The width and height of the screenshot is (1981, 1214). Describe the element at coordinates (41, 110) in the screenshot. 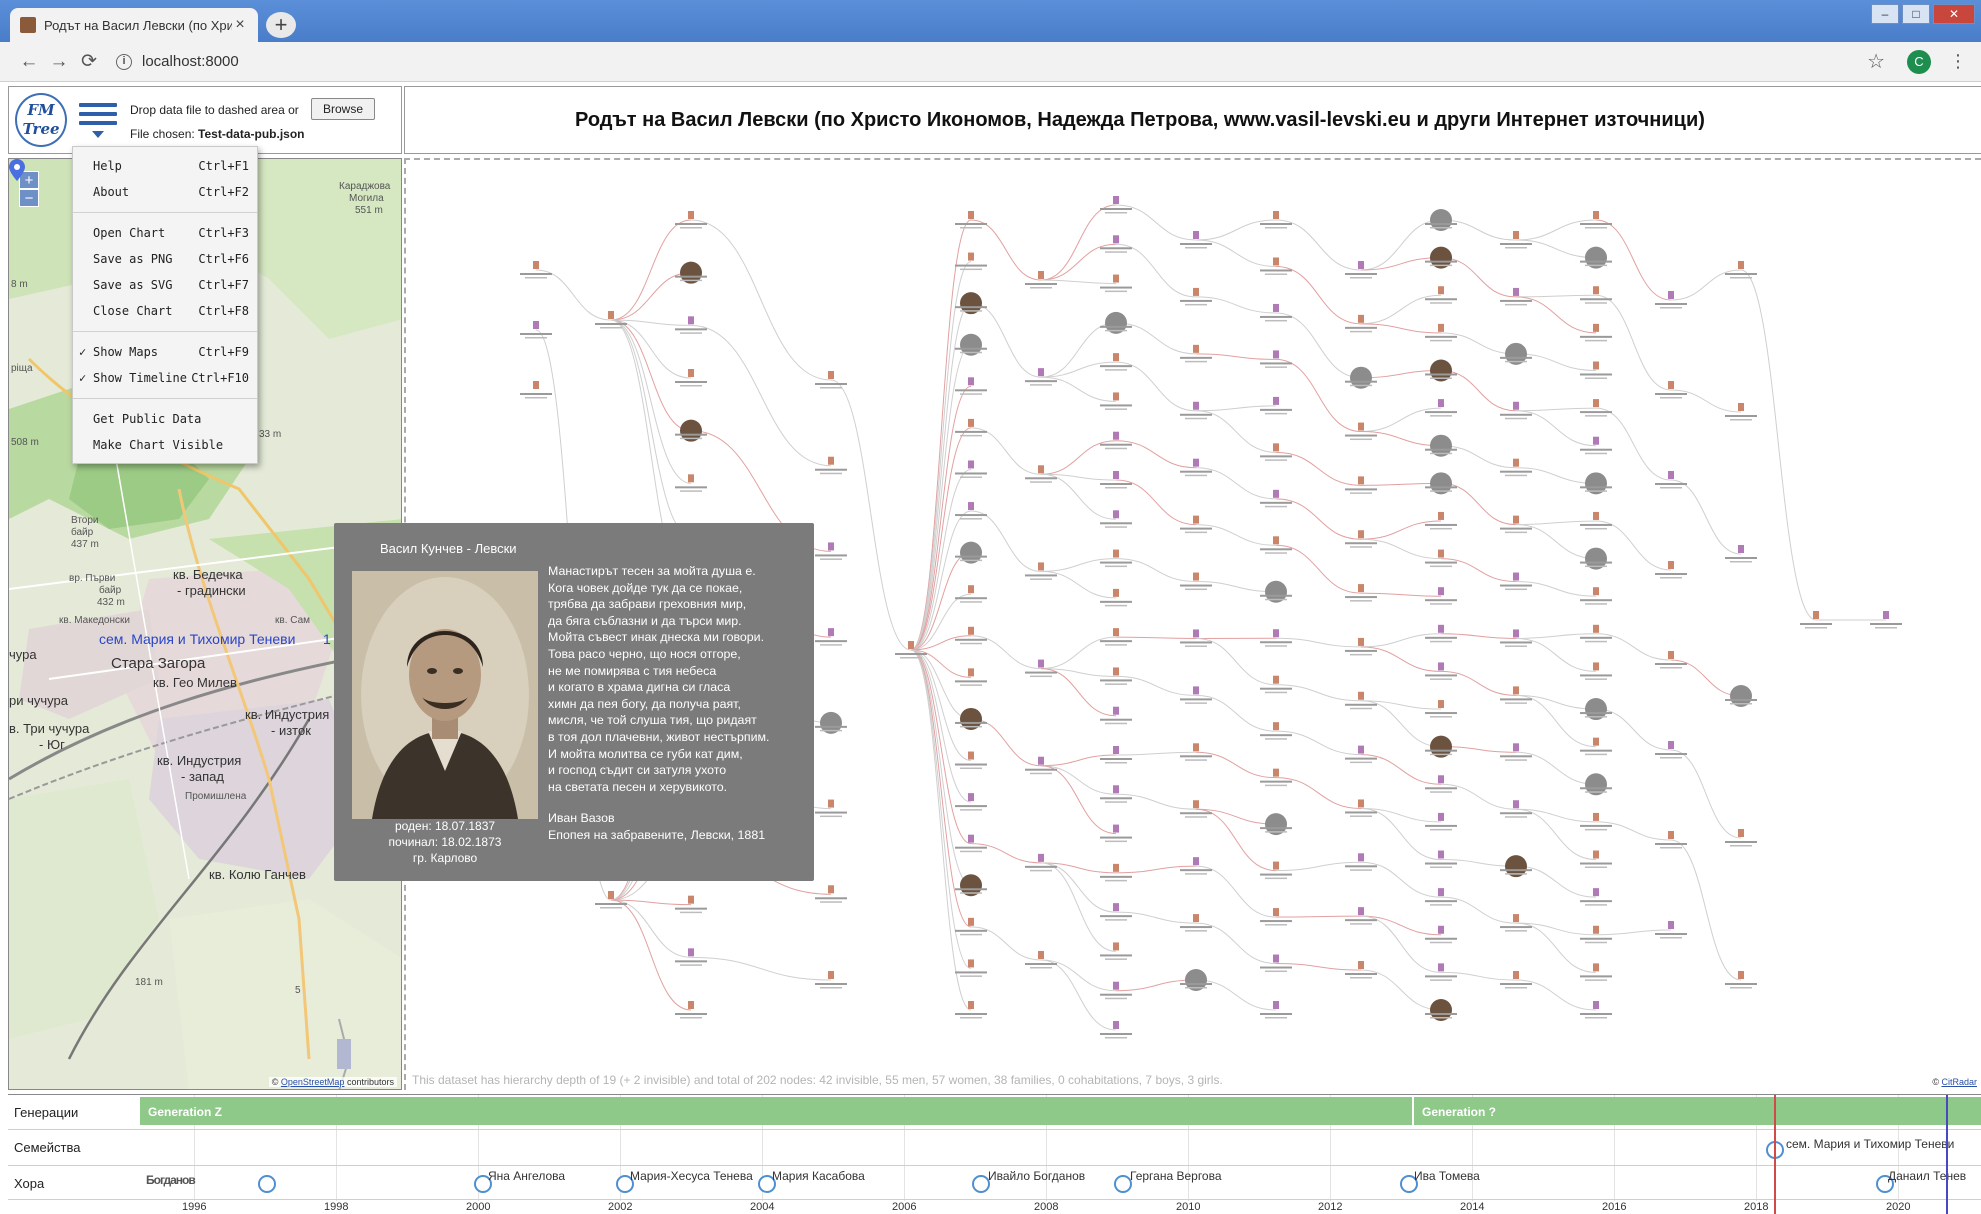

I see `logo-line-1: FM` at that location.